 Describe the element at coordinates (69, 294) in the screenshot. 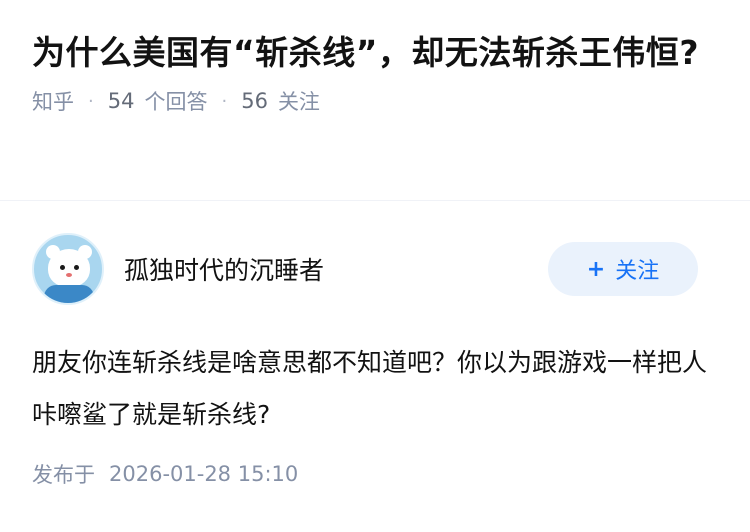

I see `avatar-suit` at that location.